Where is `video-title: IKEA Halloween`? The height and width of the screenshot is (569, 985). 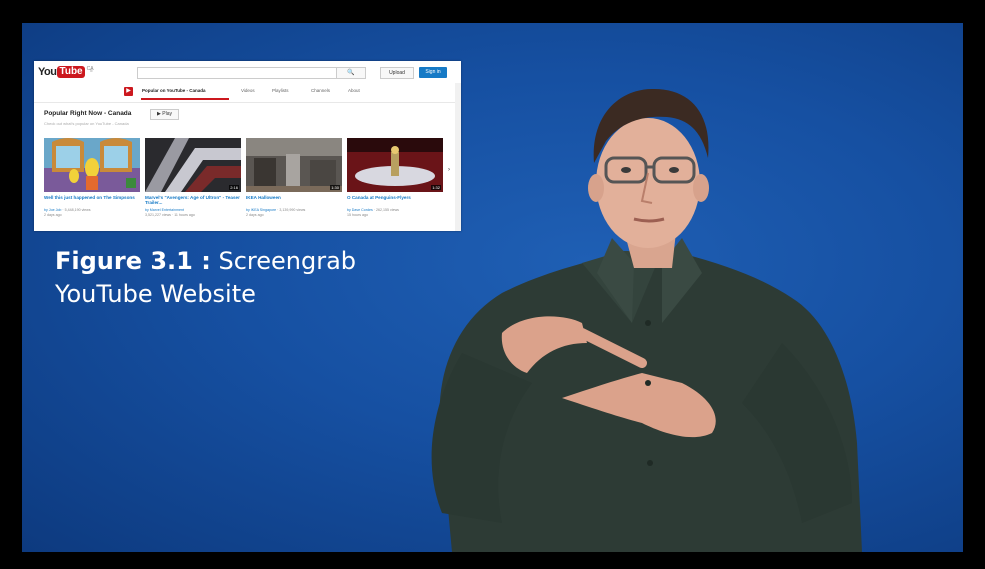 video-title: IKEA Halloween is located at coordinates (294, 197).